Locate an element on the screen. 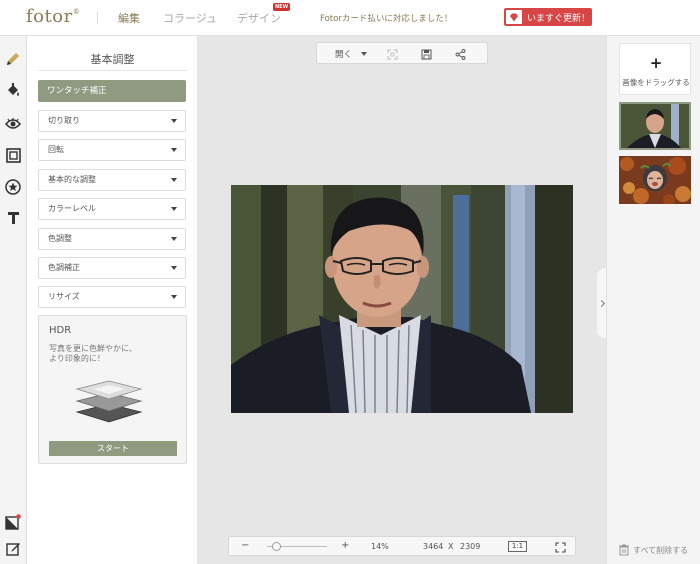 This screenshot has height=564, width=700. update-button: いますぐ更新！ is located at coordinates (548, 17).